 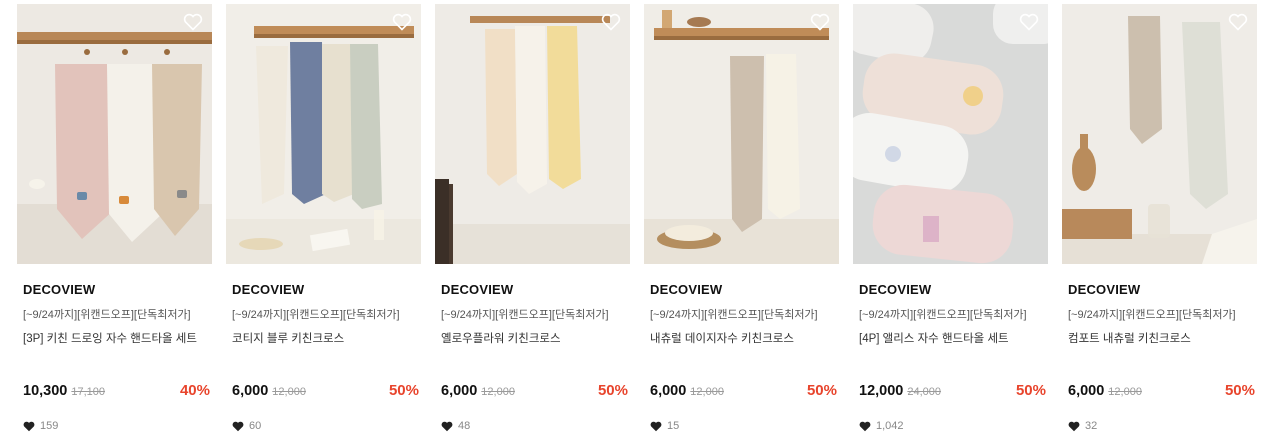 I want to click on like-count: 32, so click(x=1082, y=426).